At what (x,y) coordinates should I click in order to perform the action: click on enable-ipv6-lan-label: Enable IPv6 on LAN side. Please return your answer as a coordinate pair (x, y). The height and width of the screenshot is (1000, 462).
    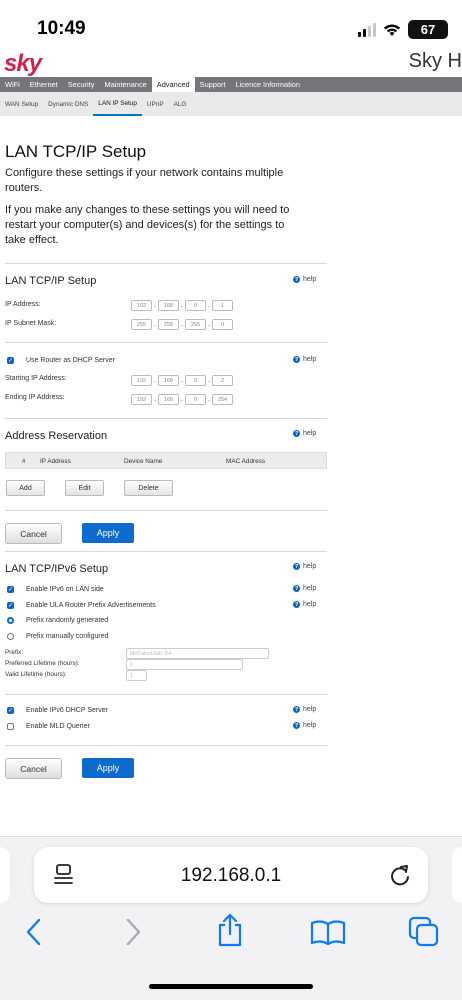
    Looking at the image, I should click on (65, 589).